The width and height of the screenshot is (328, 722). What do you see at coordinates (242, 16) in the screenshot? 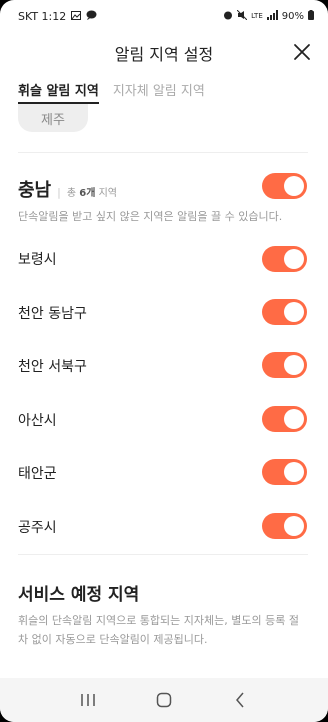
I see `mute-icon` at bounding box center [242, 16].